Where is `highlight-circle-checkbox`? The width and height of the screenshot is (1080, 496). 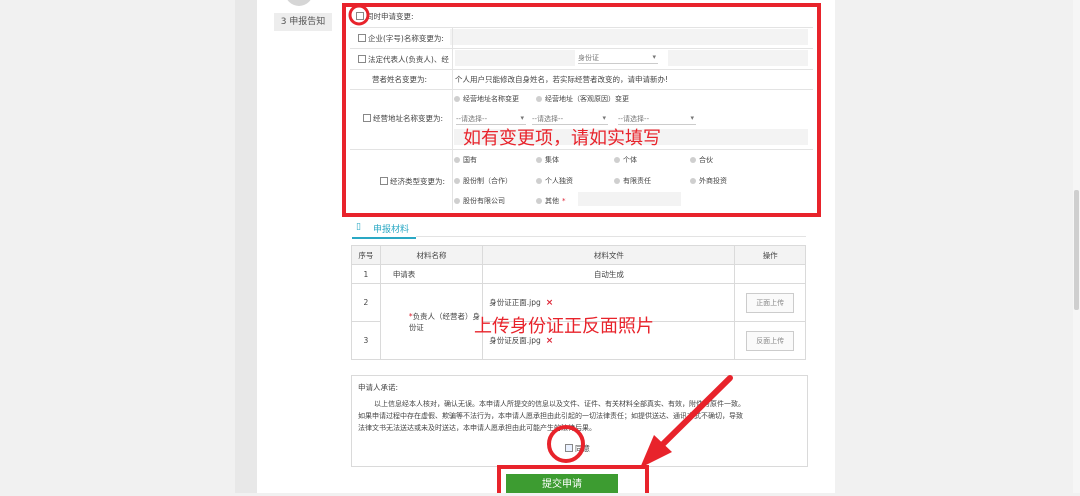 highlight-circle-checkbox is located at coordinates (359, 15).